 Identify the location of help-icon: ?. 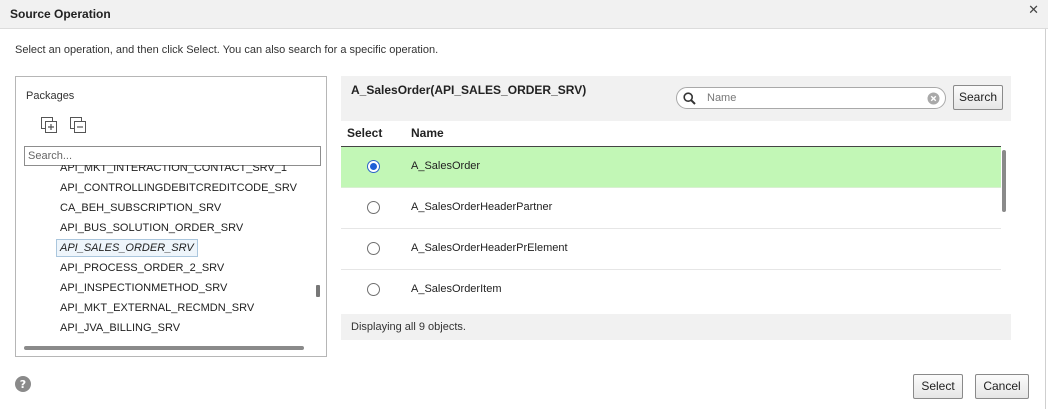
(23, 385).